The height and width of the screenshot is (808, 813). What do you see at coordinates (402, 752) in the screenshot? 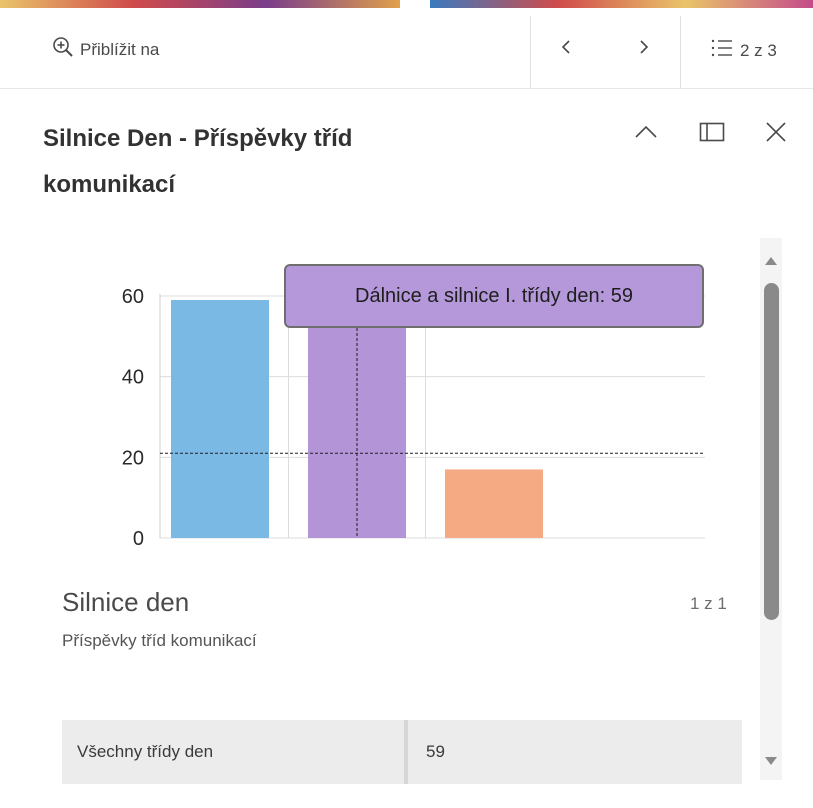
I see `table-row: Všechny třídy den 59` at bounding box center [402, 752].